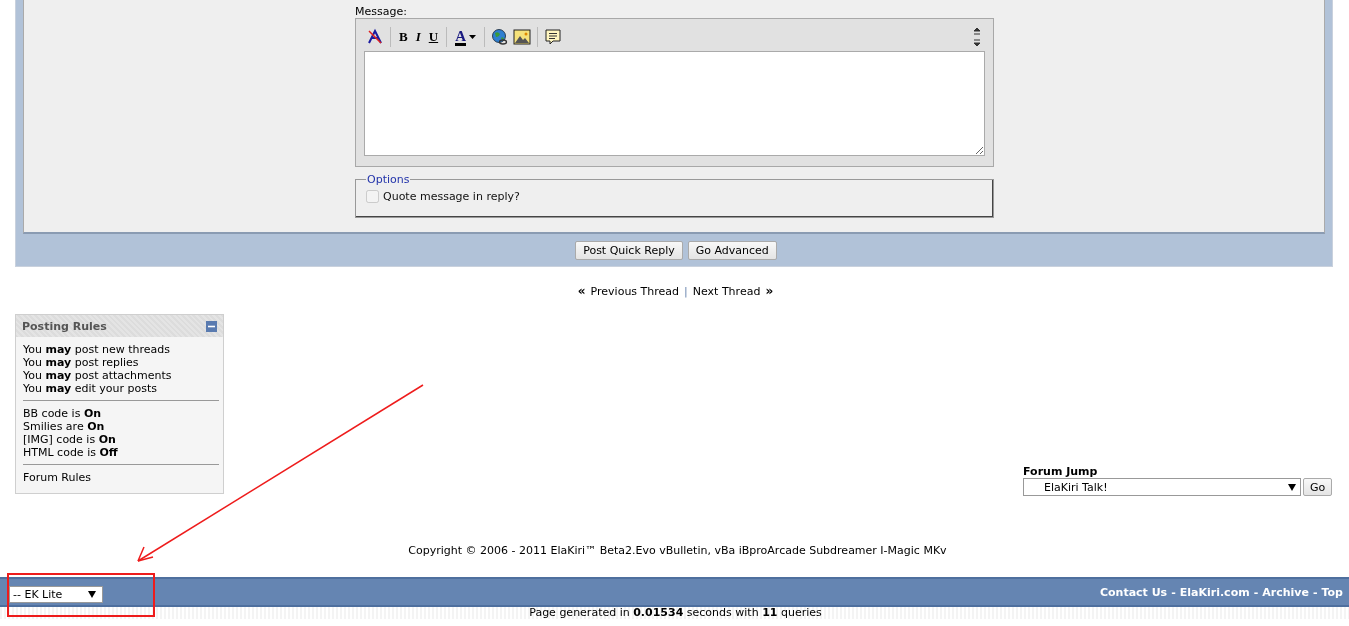 This screenshot has height=626, width=1349. Describe the element at coordinates (675, 612) in the screenshot. I see `page-stats-text: Page generated in 0.01534 seconds with 11 queries` at that location.